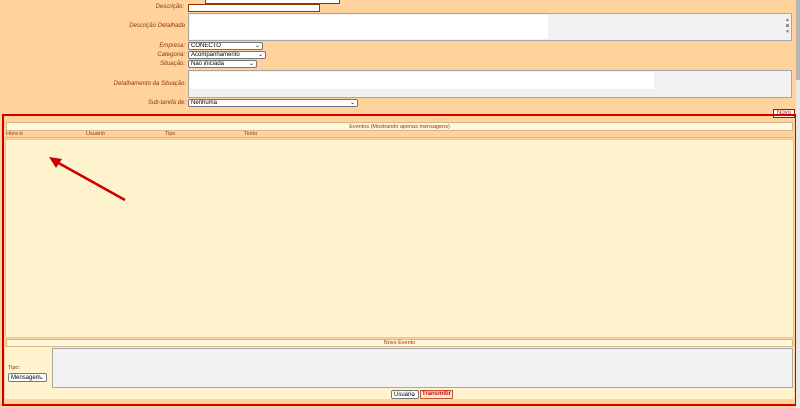 This screenshot has width=800, height=408. I want to click on column-hora-label: Hora, so click(12, 134).